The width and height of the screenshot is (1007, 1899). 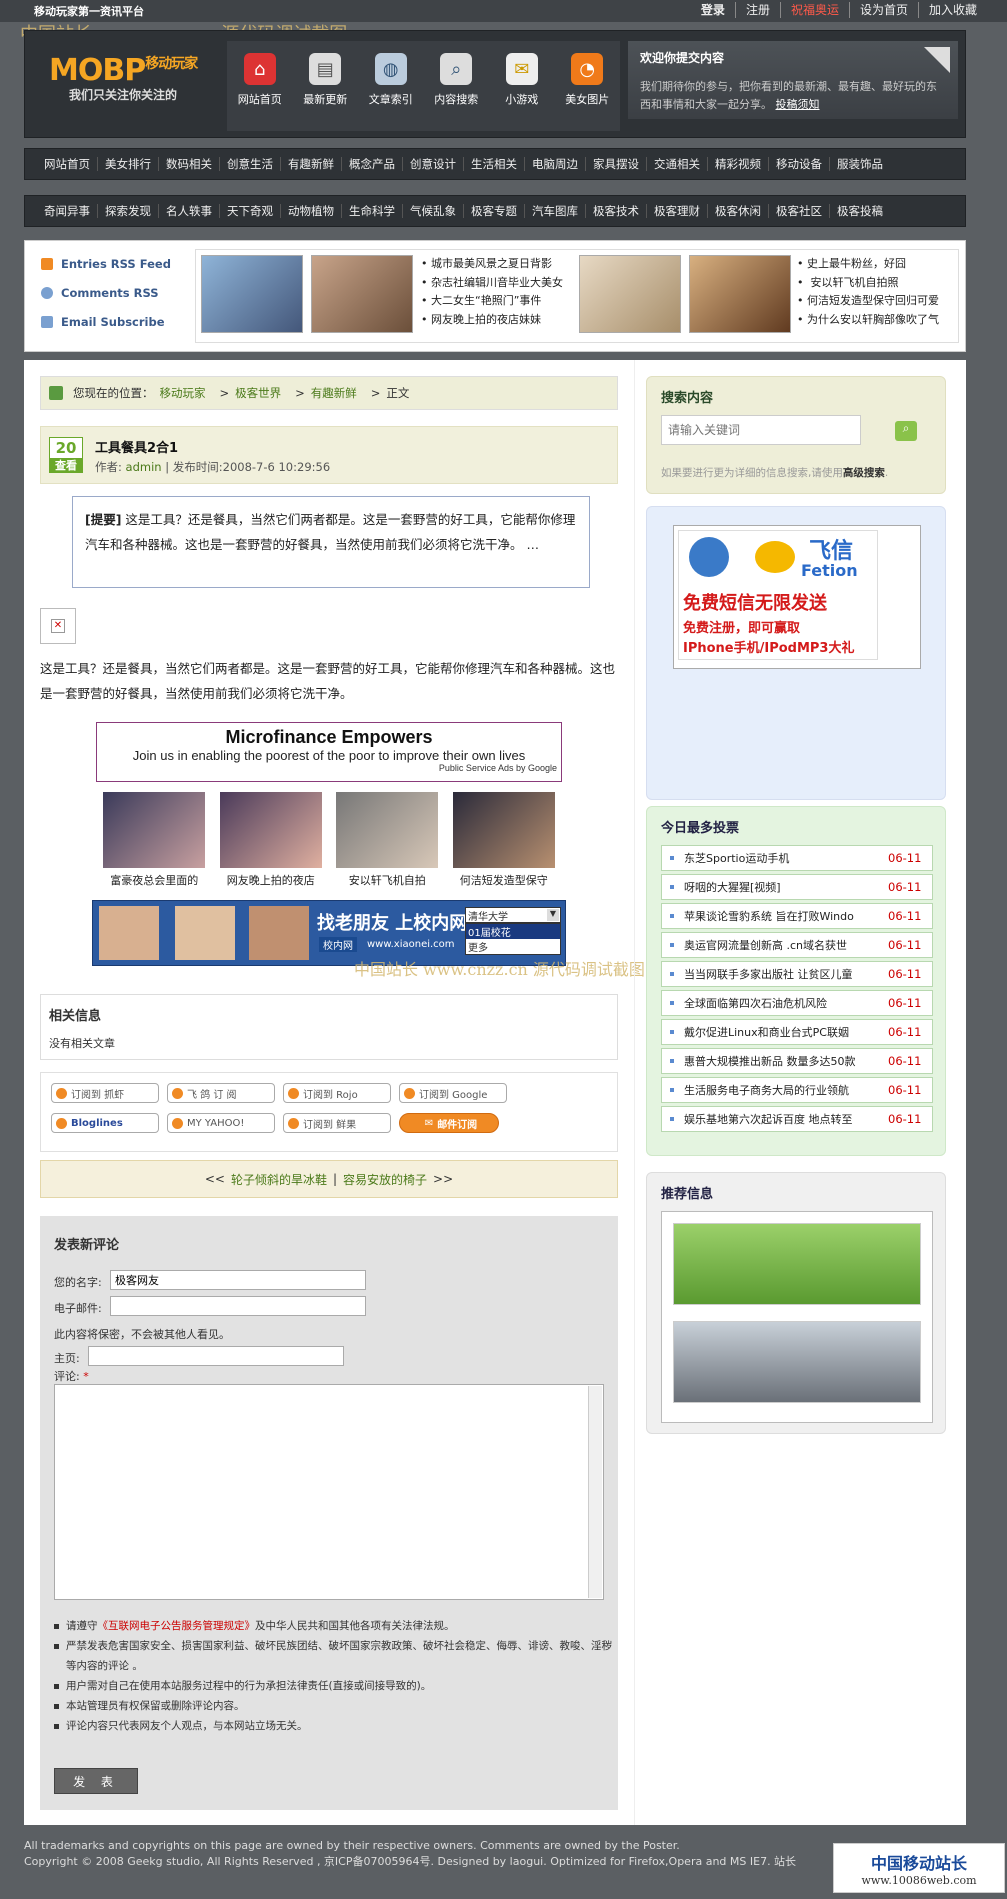 I want to click on regulation-link: 《互联网电子公告服务管理规定》, so click(x=177, y=1626).